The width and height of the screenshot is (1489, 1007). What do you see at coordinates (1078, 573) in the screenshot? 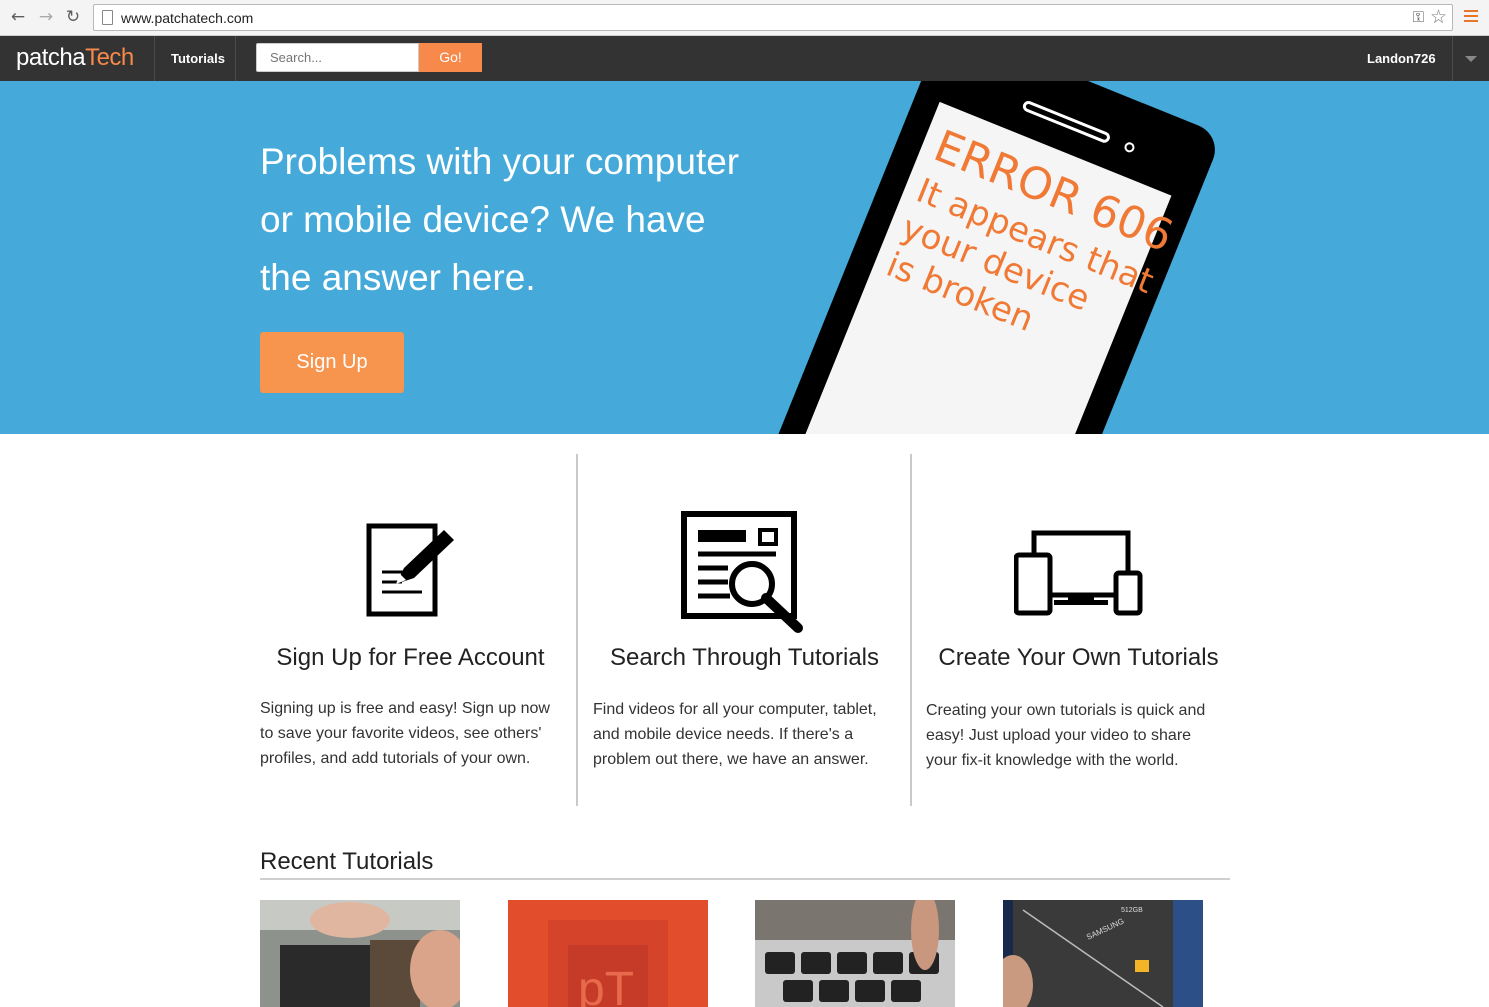
I see `devices-icon` at bounding box center [1078, 573].